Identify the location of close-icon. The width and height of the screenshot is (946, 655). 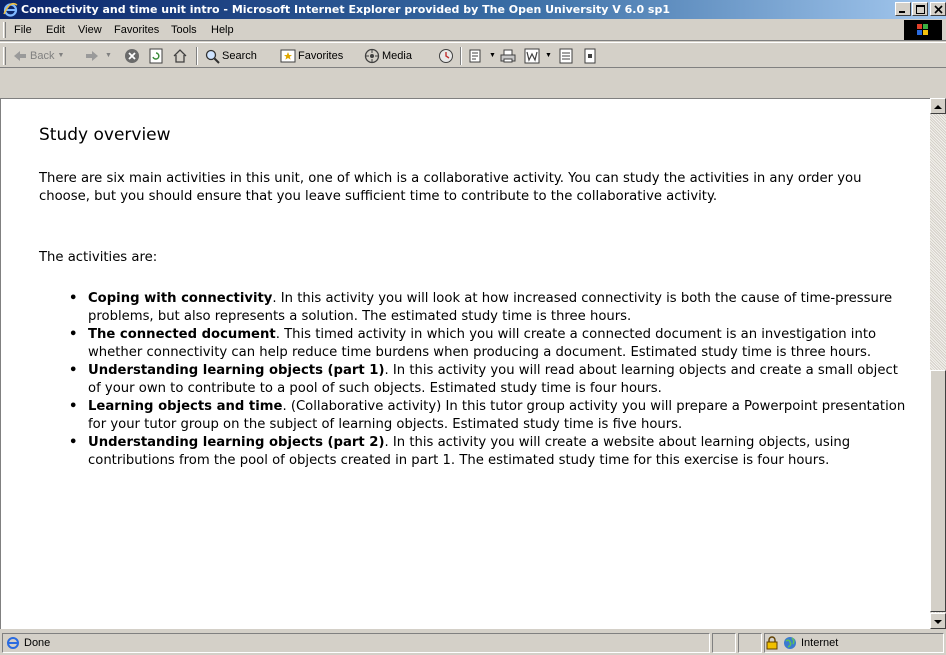
(938, 9).